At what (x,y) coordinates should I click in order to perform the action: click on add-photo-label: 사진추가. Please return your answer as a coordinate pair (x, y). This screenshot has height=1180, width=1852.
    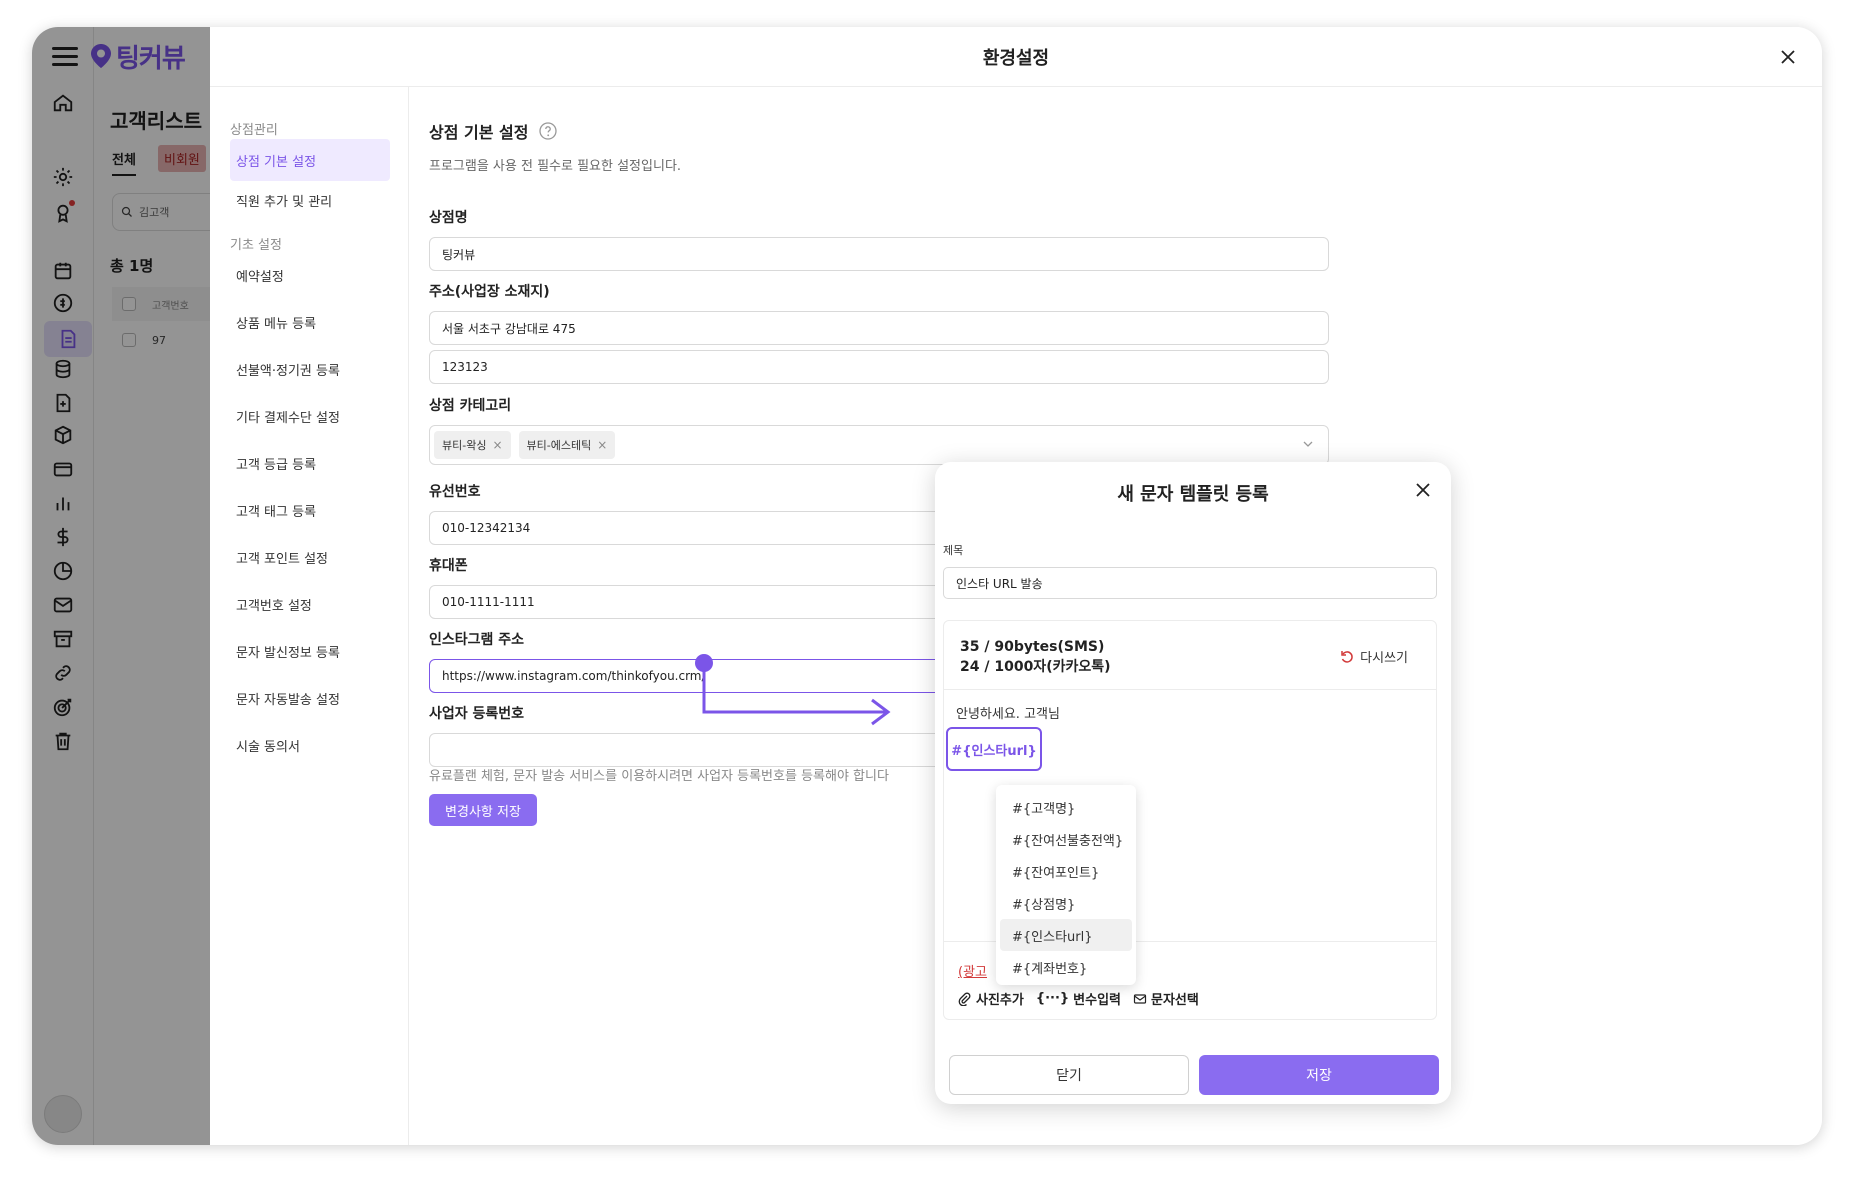
    Looking at the image, I should click on (1000, 1000).